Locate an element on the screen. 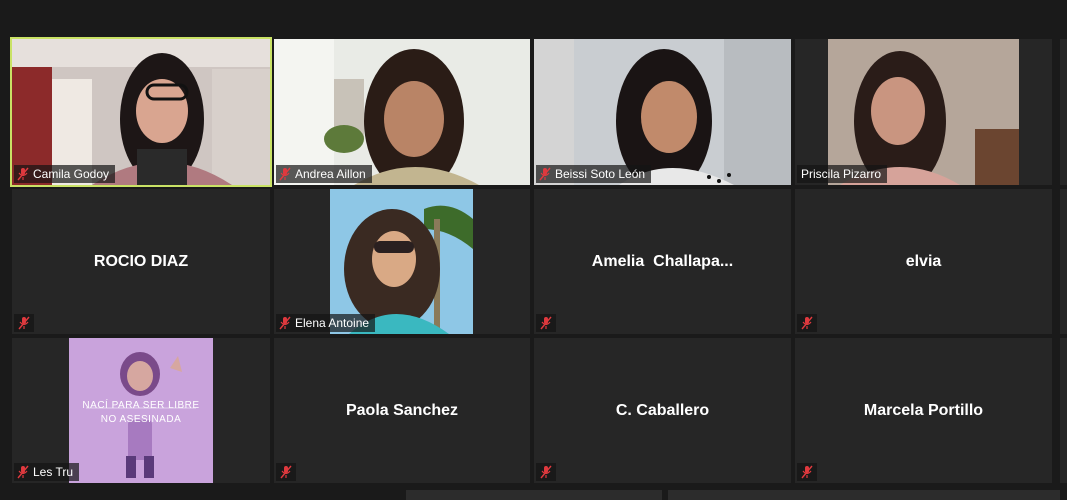 The width and height of the screenshot is (1067, 500). participant-tile-elena-antoine: Elena Antoine is located at coordinates (402, 261).